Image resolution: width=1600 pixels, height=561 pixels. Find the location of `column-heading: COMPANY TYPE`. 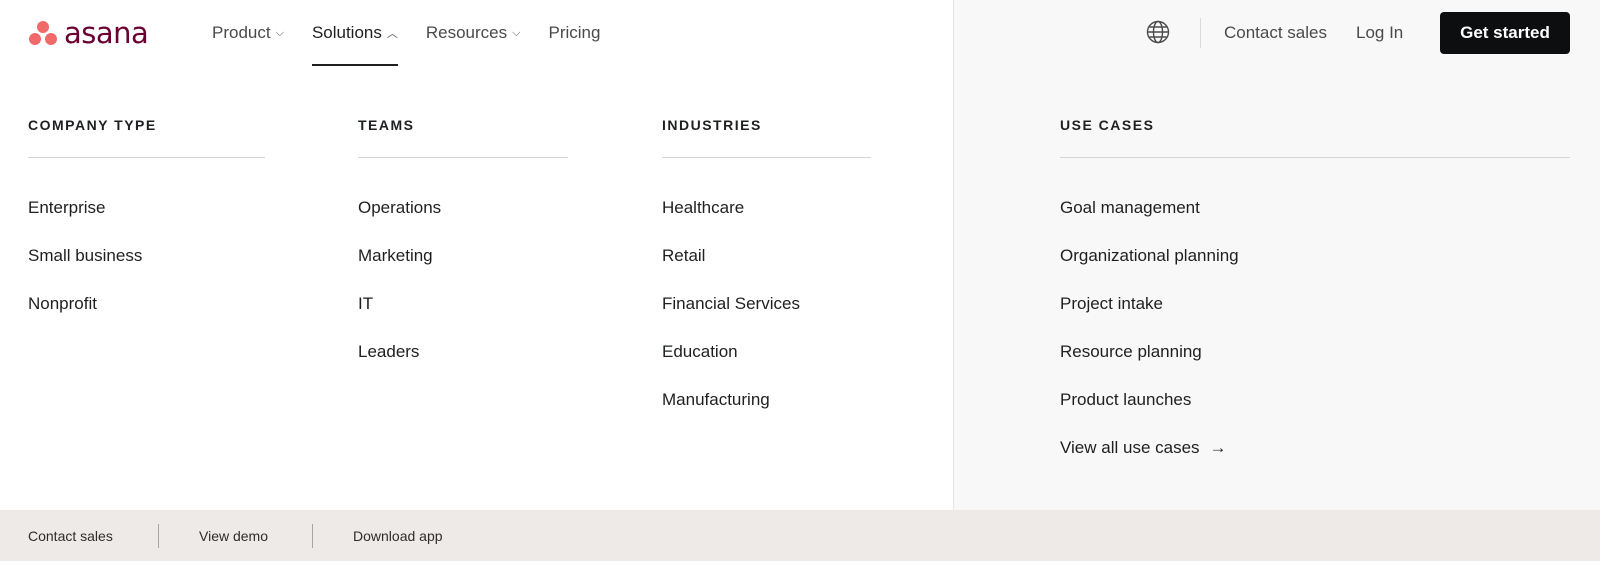

column-heading: COMPANY TYPE is located at coordinates (92, 125).